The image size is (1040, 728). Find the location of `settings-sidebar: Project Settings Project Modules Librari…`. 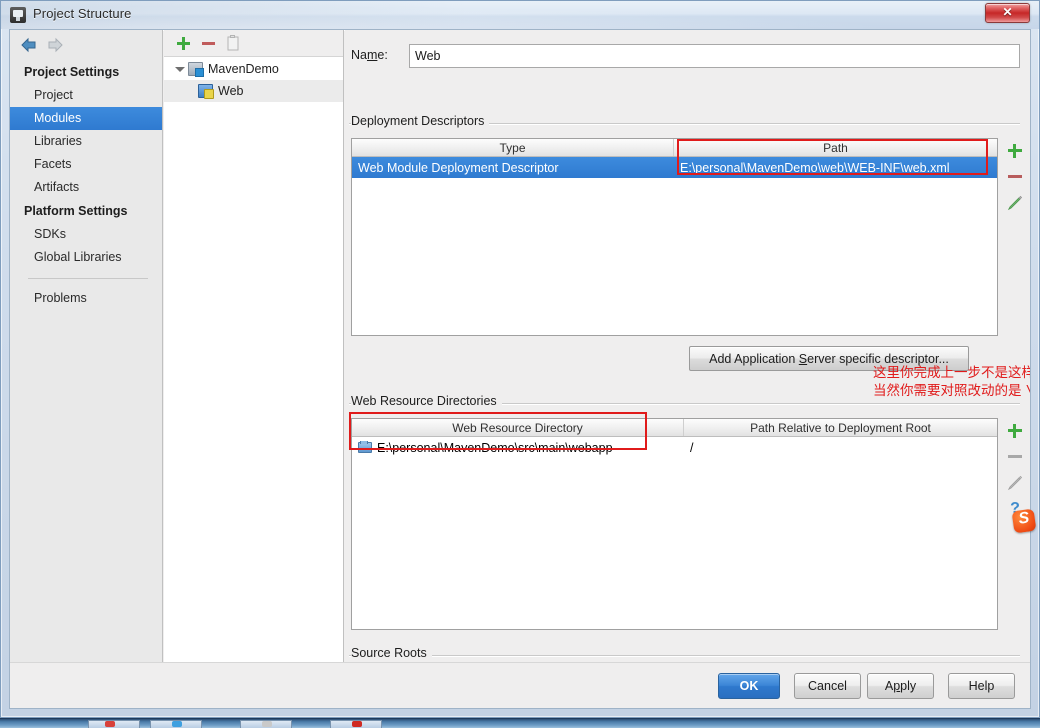

settings-sidebar: Project Settings Project Modules Librari… is located at coordinates (86, 346).